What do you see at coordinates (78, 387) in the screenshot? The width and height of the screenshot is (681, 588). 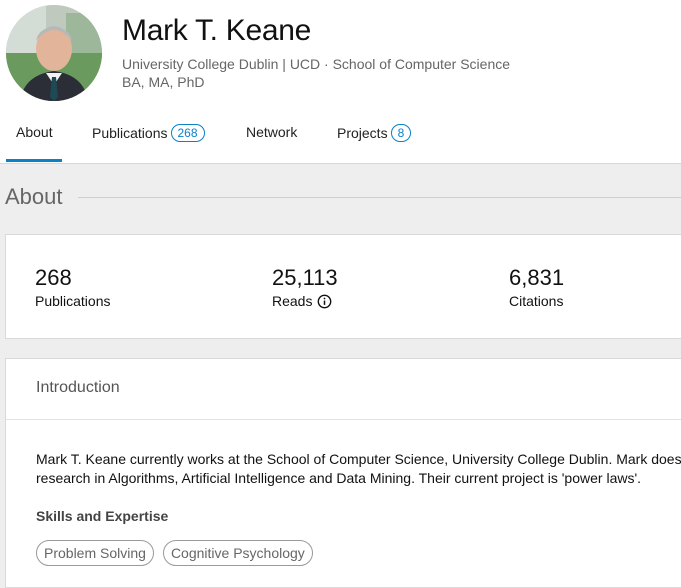 I see `introduction-title: Introduction` at bounding box center [78, 387].